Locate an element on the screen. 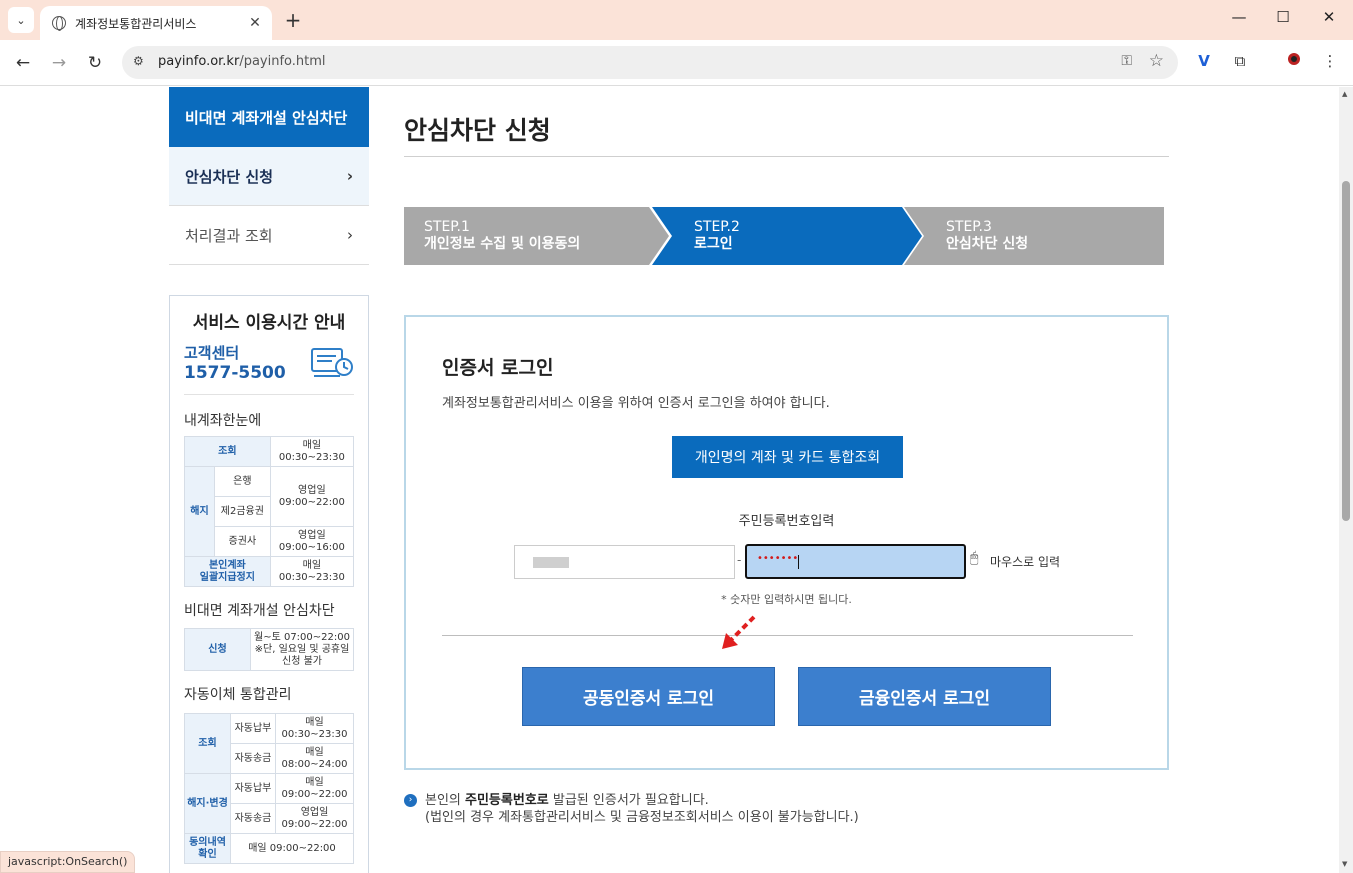  time-cell: 월~토 07:00~22:00 ※단, 일요일 및 공휴일 신청 불가 is located at coordinates (302, 649).